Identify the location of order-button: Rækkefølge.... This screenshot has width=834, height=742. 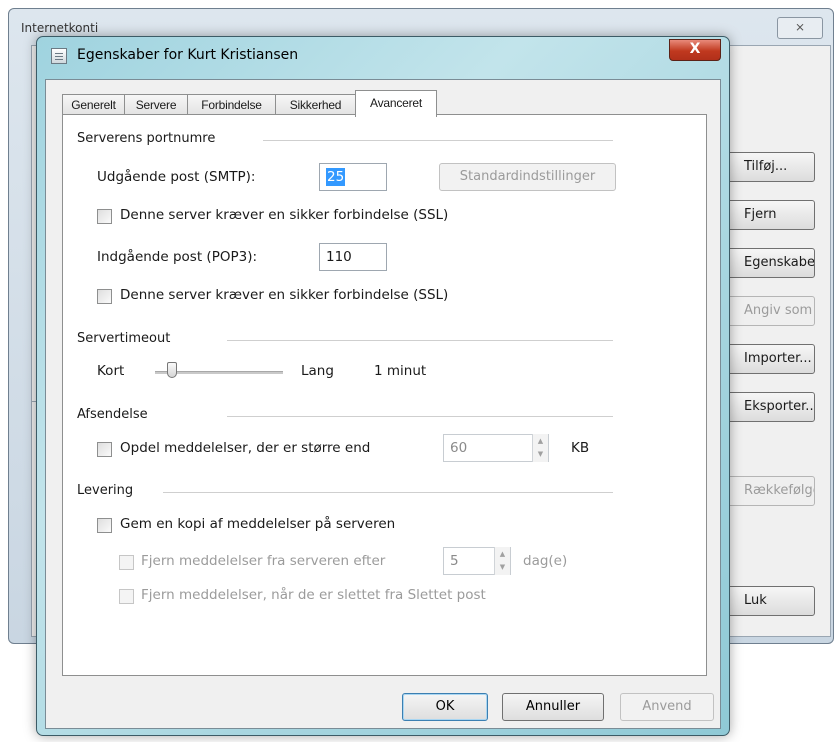
(765, 491).